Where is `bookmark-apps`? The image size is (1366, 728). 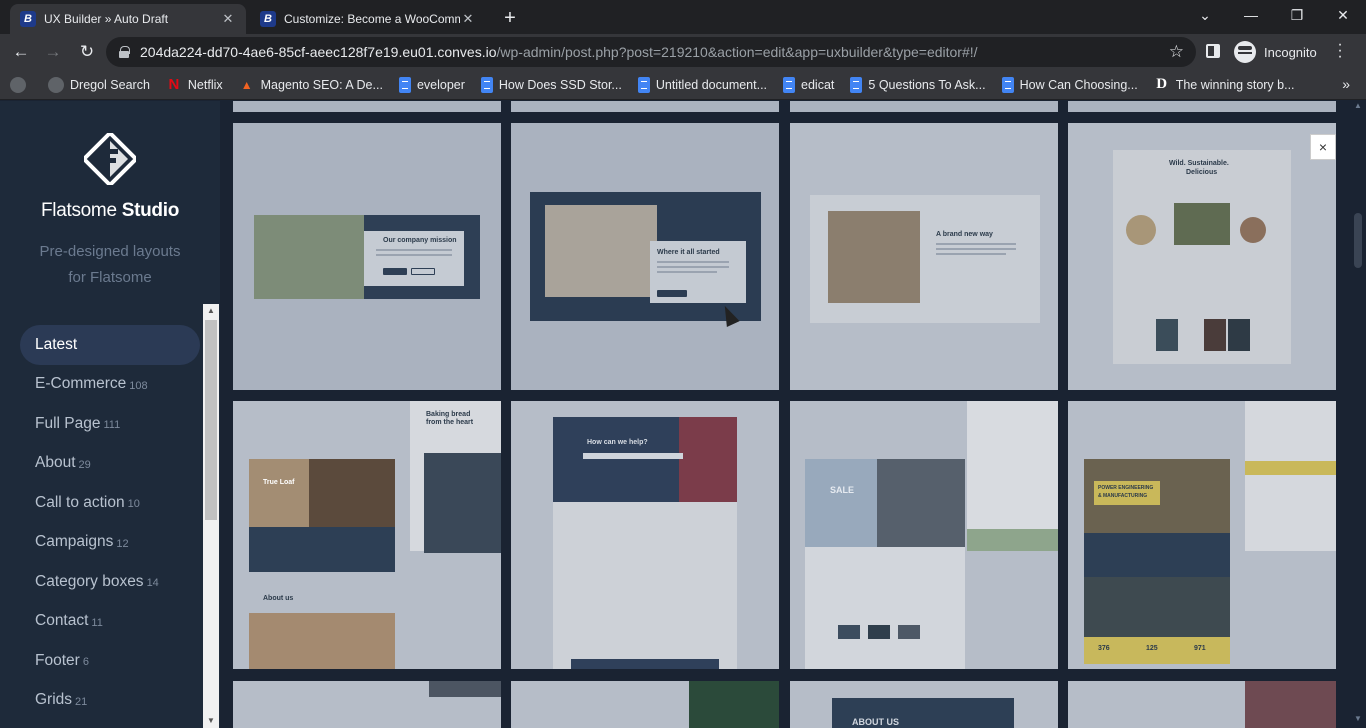 bookmark-apps is located at coordinates (21, 84).